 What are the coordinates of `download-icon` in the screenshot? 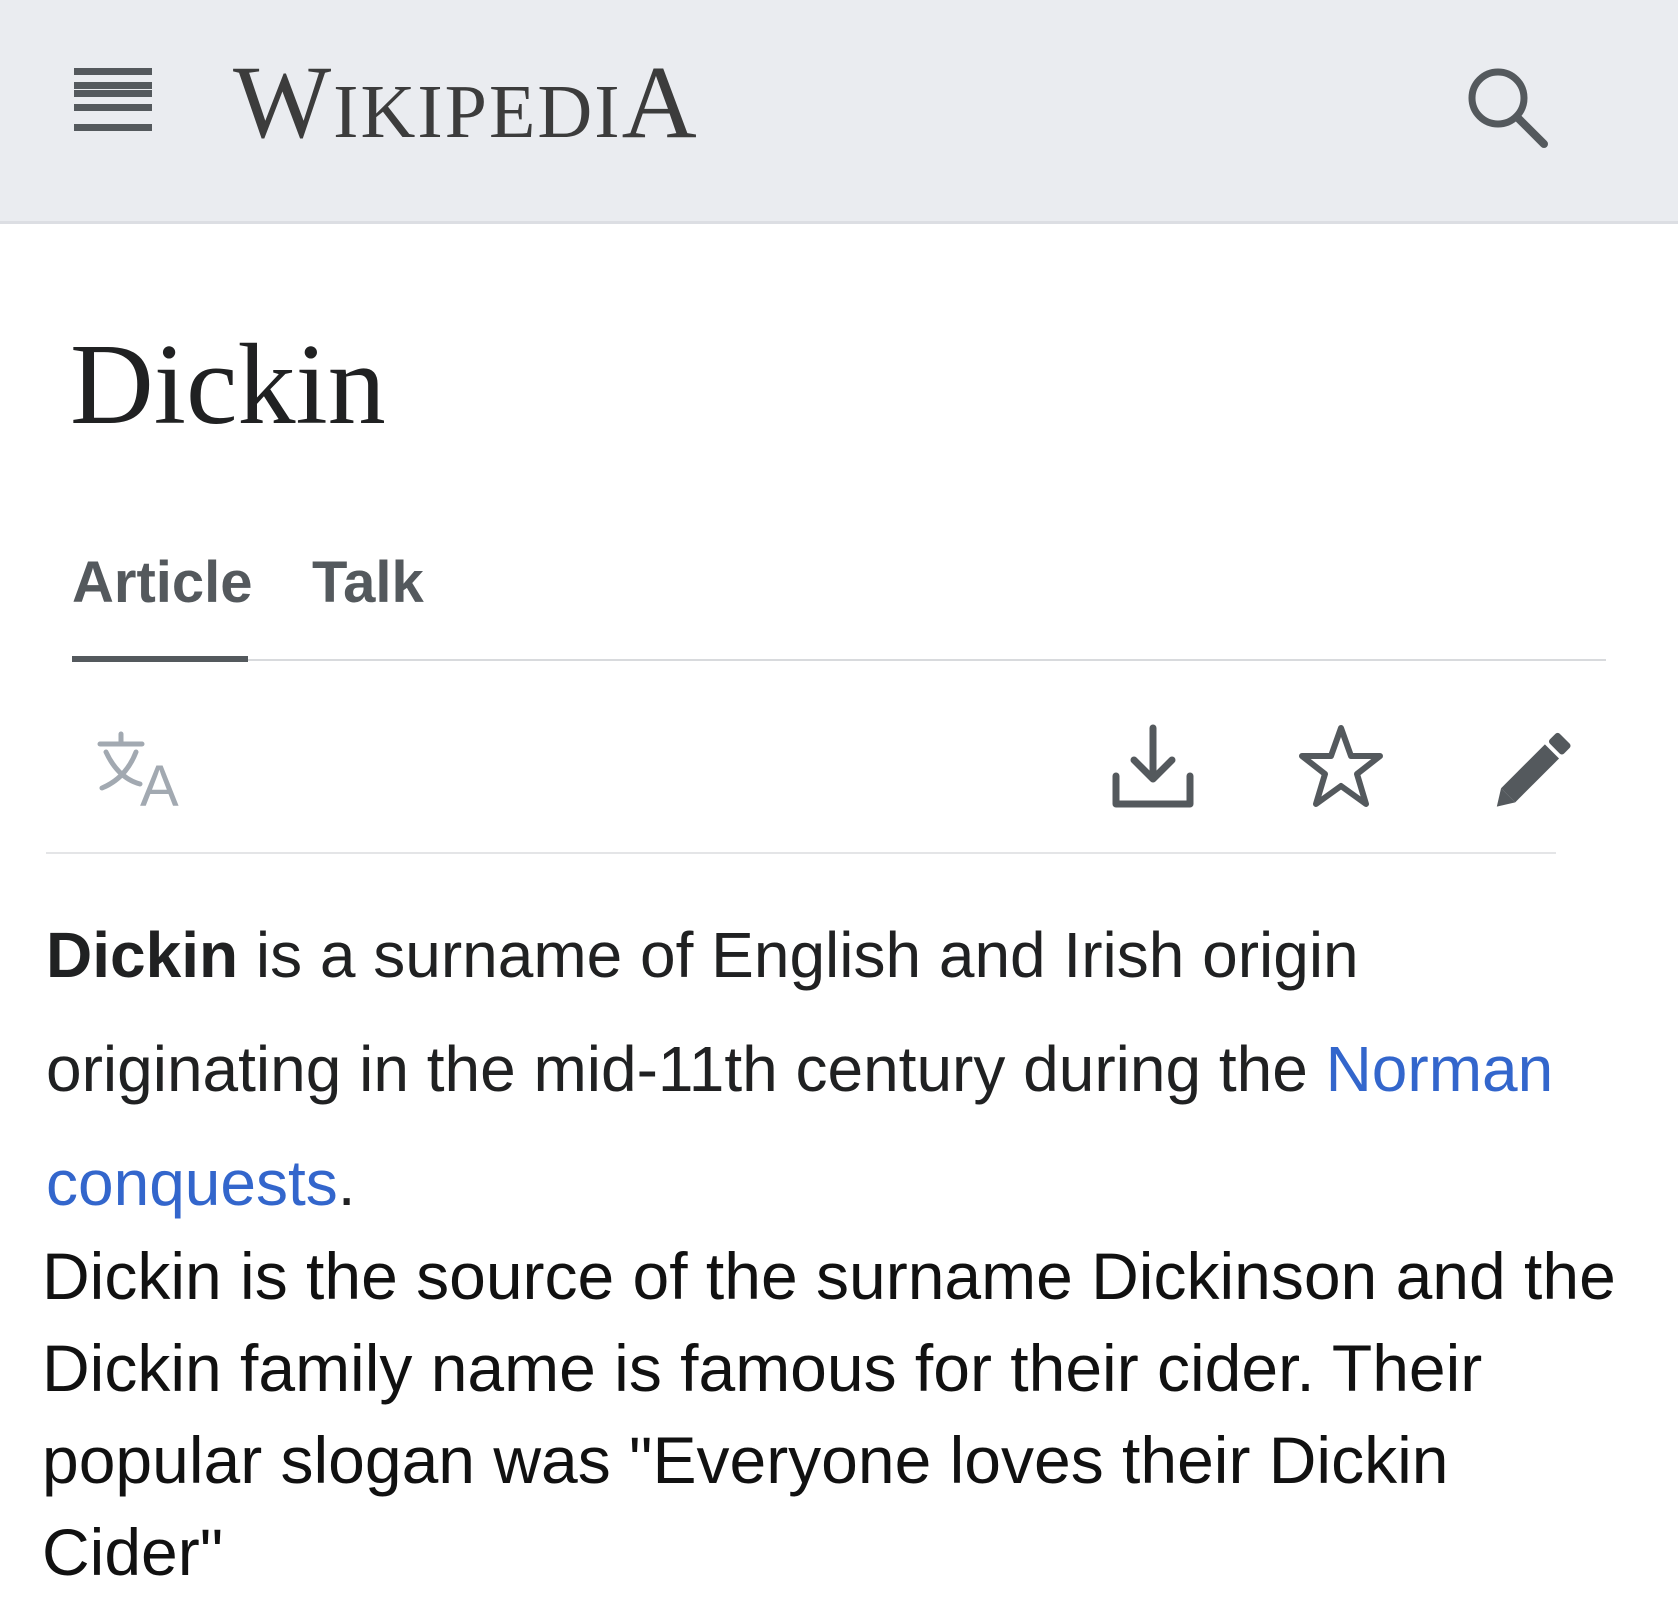 It's located at (1153, 767).